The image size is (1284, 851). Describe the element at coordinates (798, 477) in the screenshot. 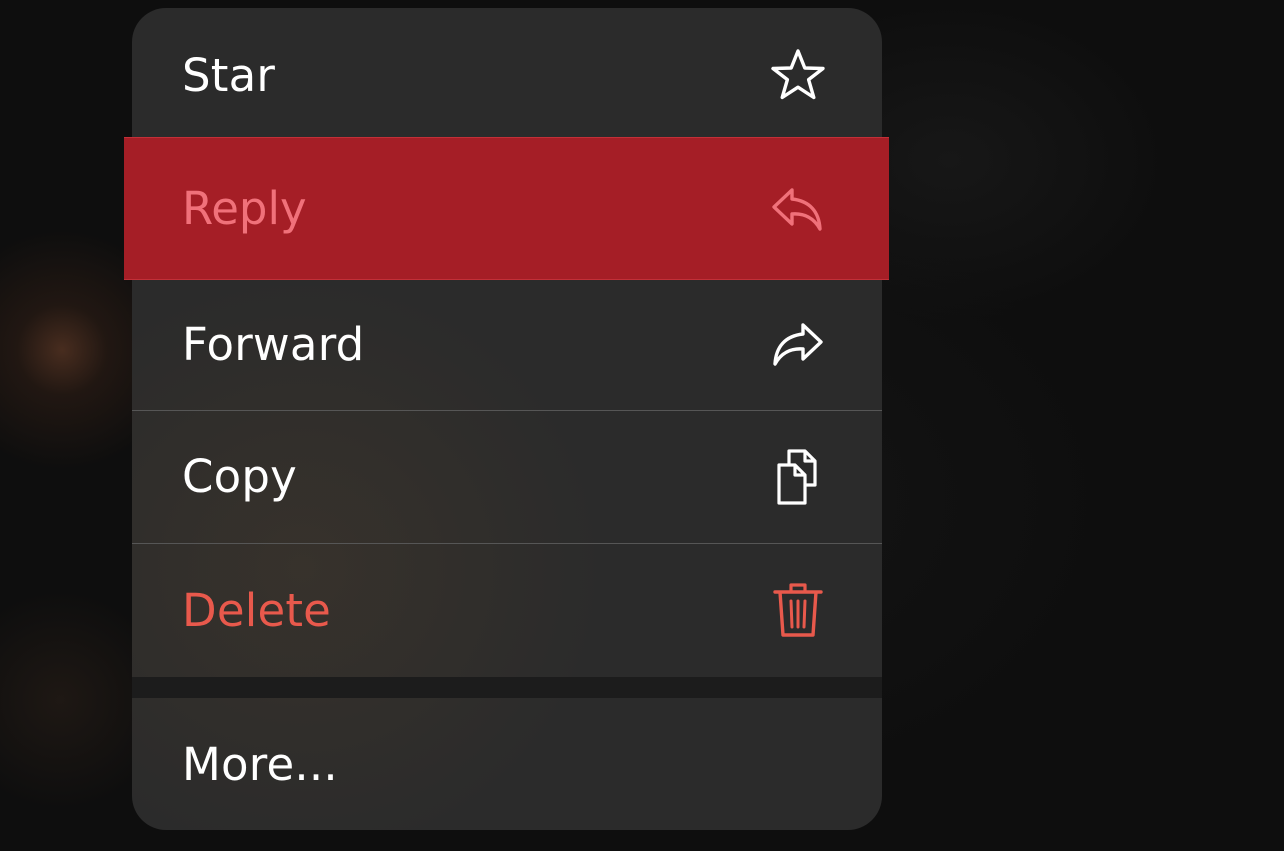

I see `copy-icon` at that location.